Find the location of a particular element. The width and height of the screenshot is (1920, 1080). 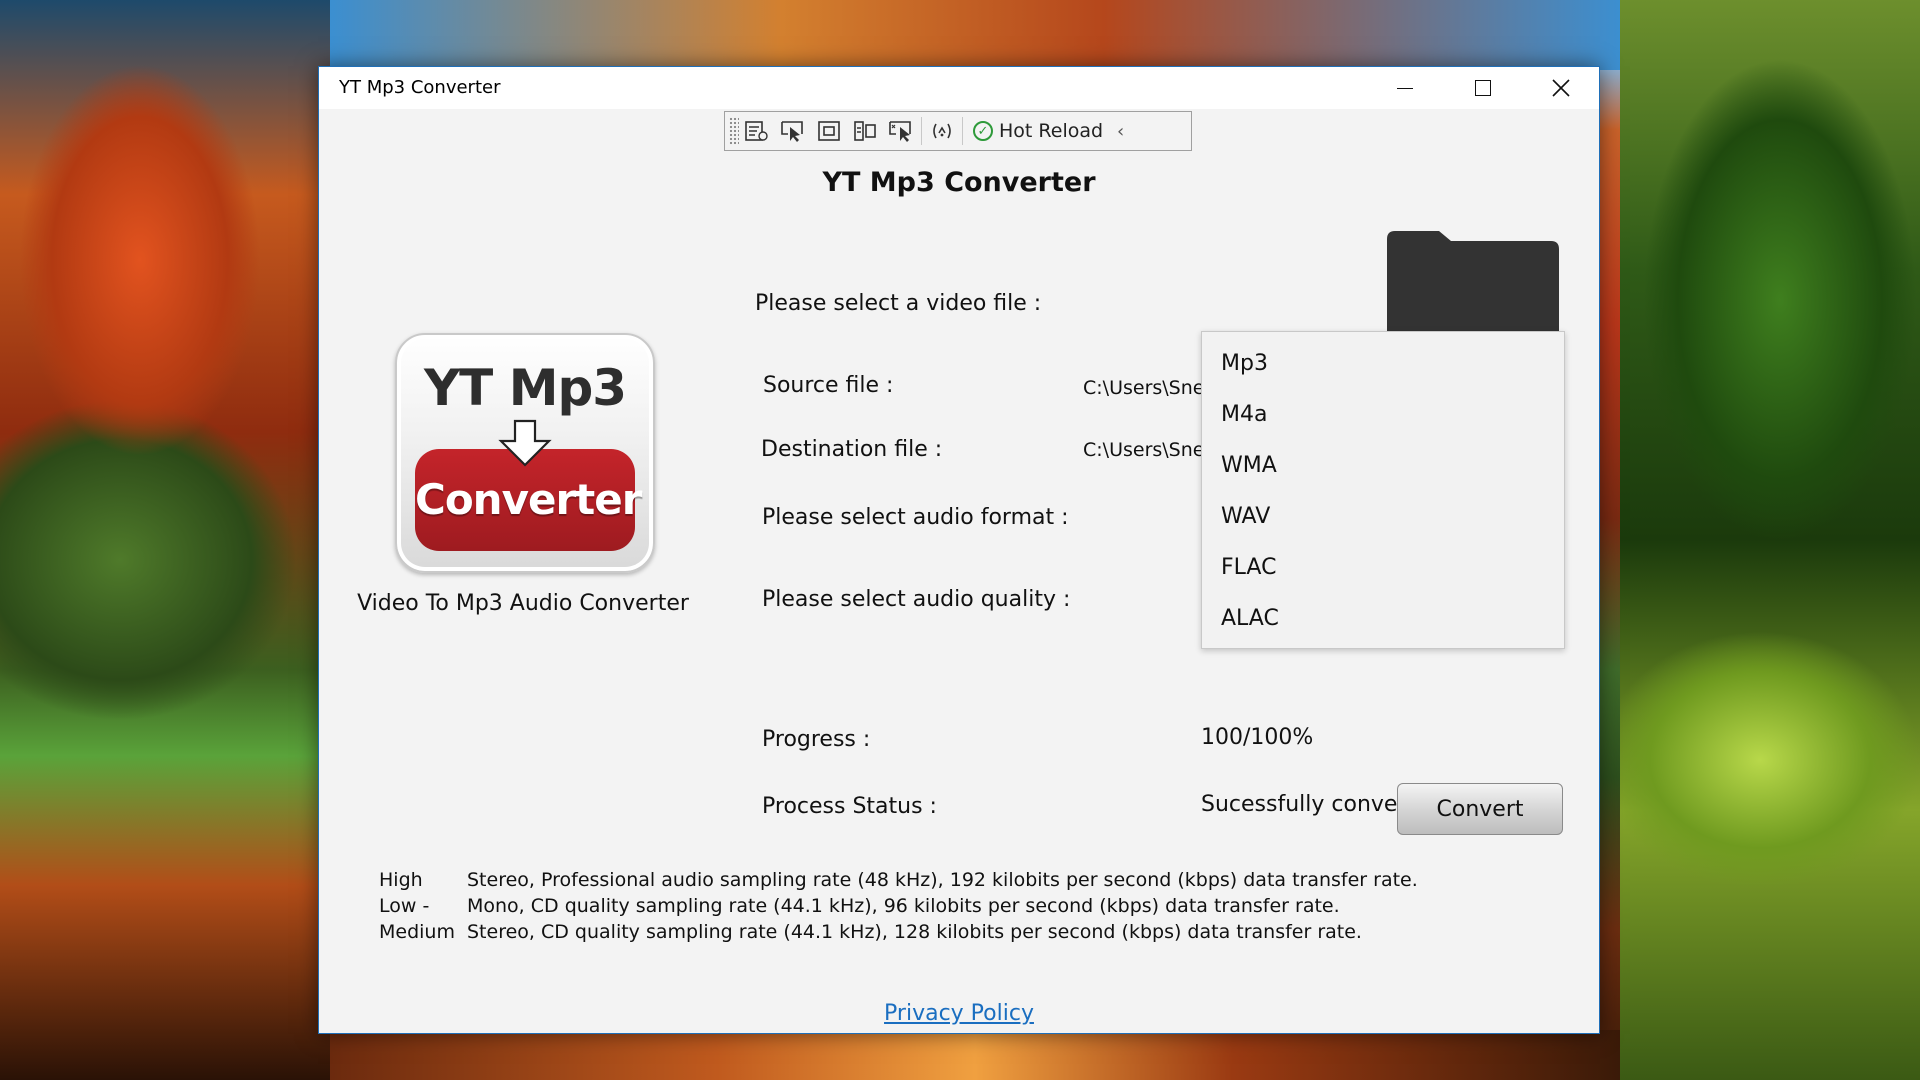

binding-failures-icon is located at coordinates (942, 131).